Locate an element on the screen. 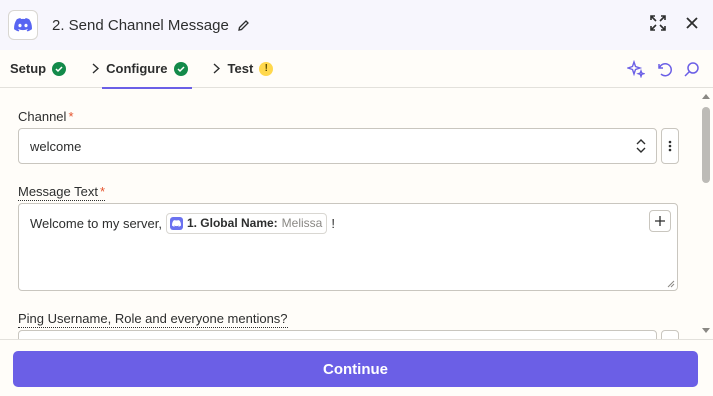 This screenshot has width=713, height=396. message-prefix: Welcome to my server, is located at coordinates (96, 223).